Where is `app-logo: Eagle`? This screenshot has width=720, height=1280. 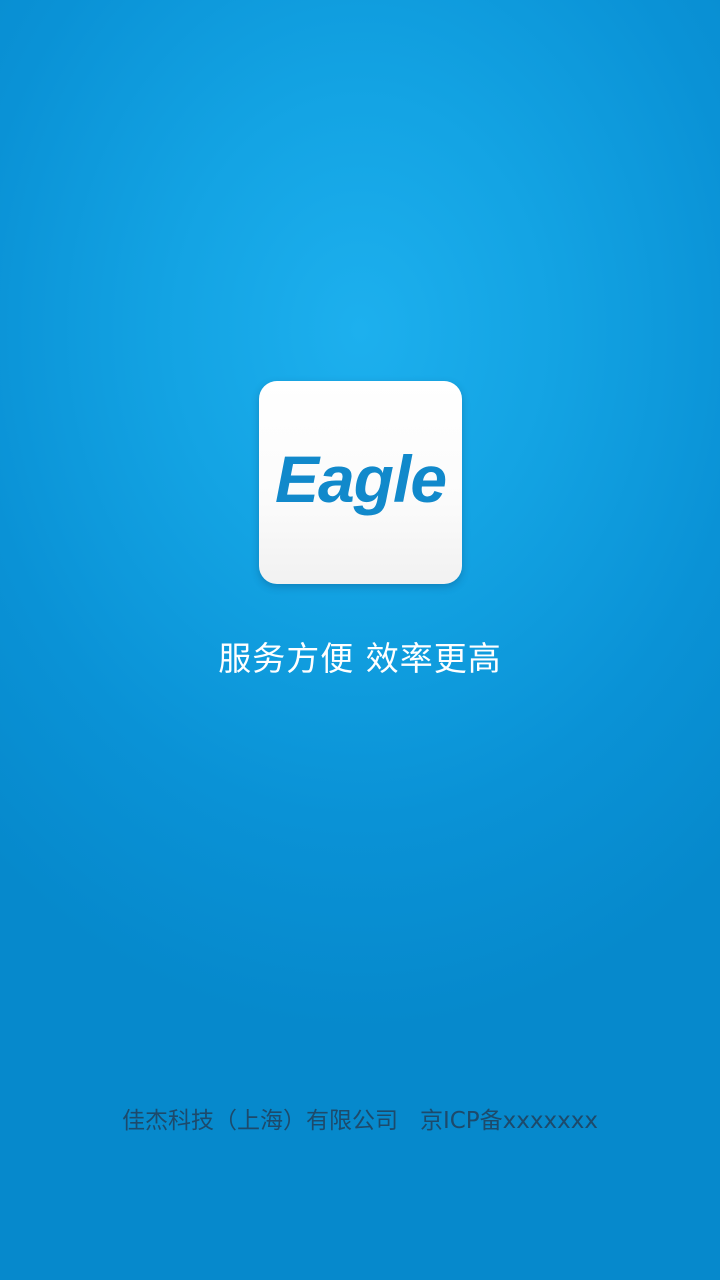
app-logo: Eagle is located at coordinates (360, 482).